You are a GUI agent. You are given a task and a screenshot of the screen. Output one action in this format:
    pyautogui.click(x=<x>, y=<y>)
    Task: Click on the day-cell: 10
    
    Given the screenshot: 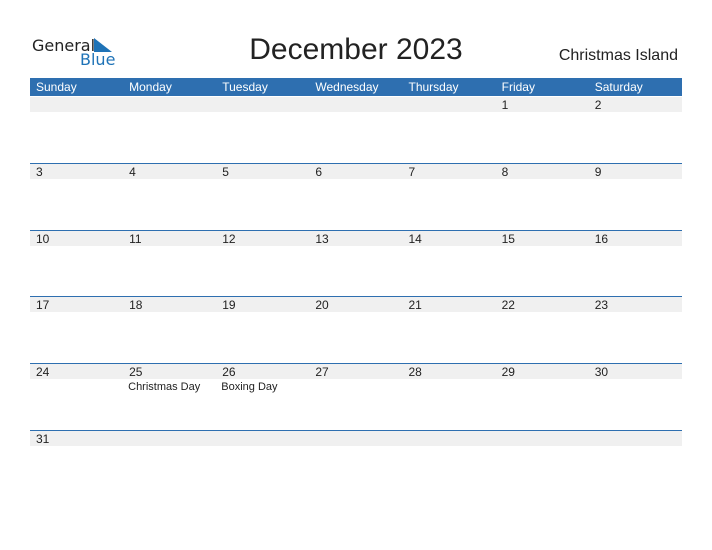 What is the action you would take?
    pyautogui.click(x=76, y=238)
    